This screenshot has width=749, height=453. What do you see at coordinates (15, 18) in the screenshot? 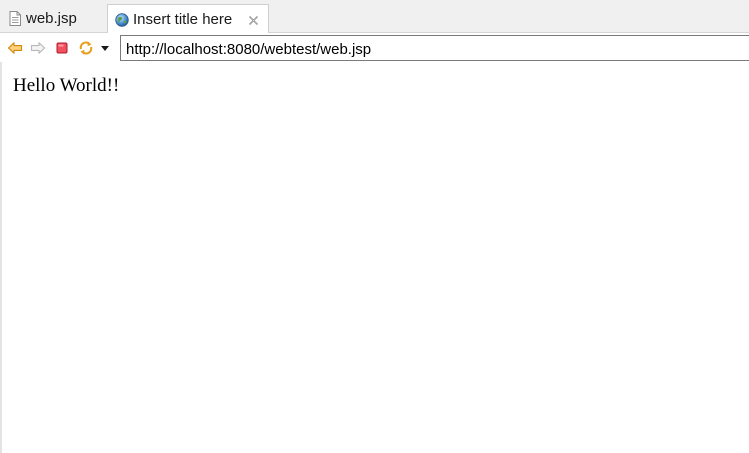
I see `file-icon` at bounding box center [15, 18].